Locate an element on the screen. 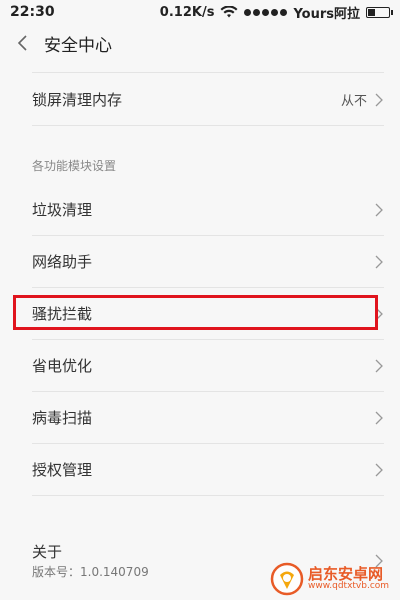 This screenshot has width=400, height=600. highlight-annotation-box is located at coordinates (195, 312).